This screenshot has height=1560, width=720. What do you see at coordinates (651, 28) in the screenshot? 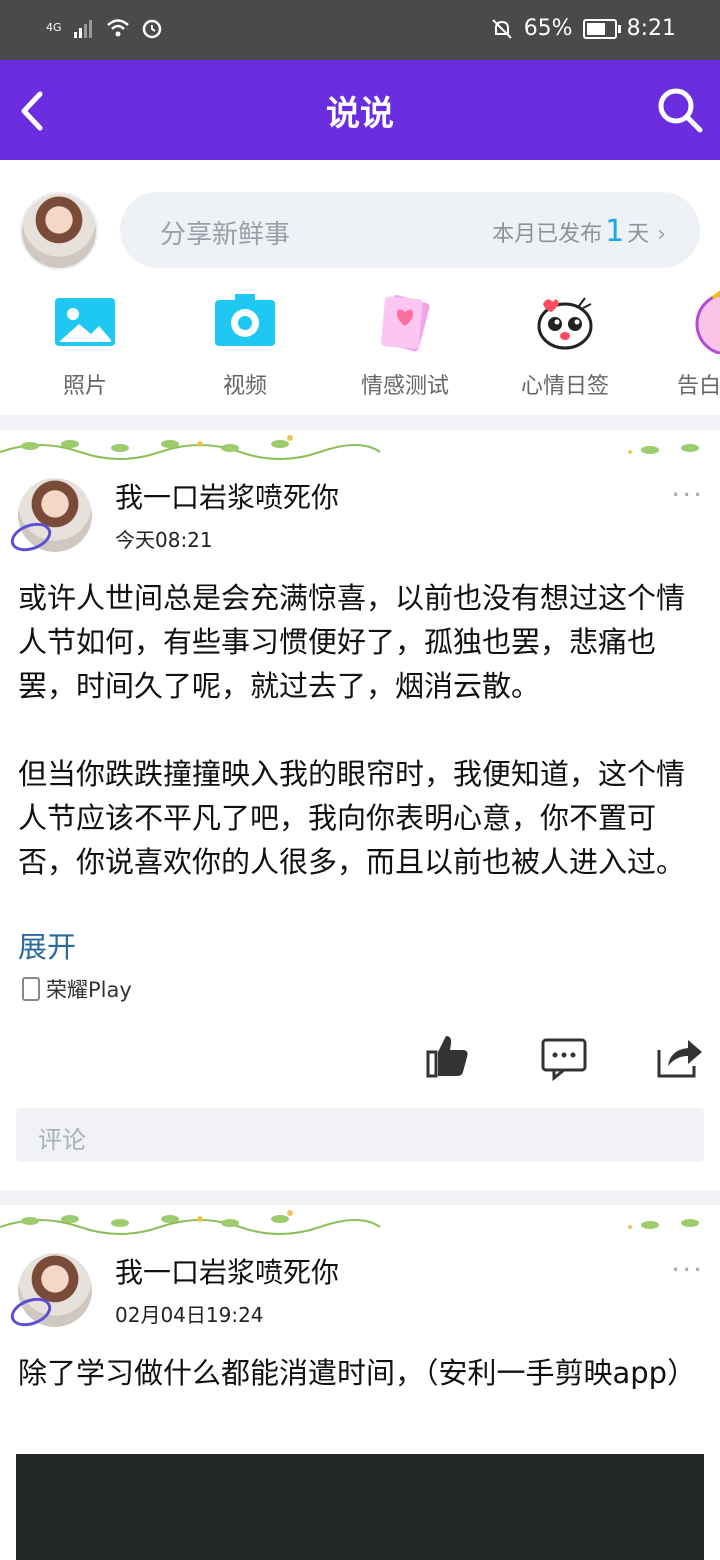
I see `clock: 8:21` at bounding box center [651, 28].